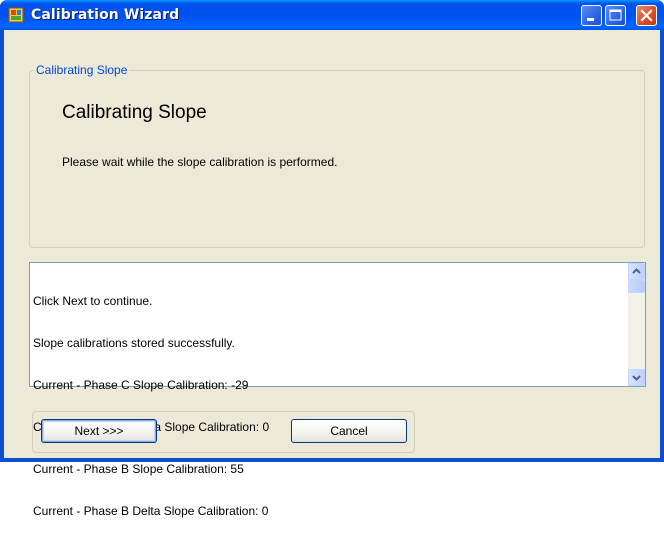 This screenshot has width=664, height=546. What do you see at coordinates (93, 301) in the screenshot?
I see `log-line: Click Next to continue.` at bounding box center [93, 301].